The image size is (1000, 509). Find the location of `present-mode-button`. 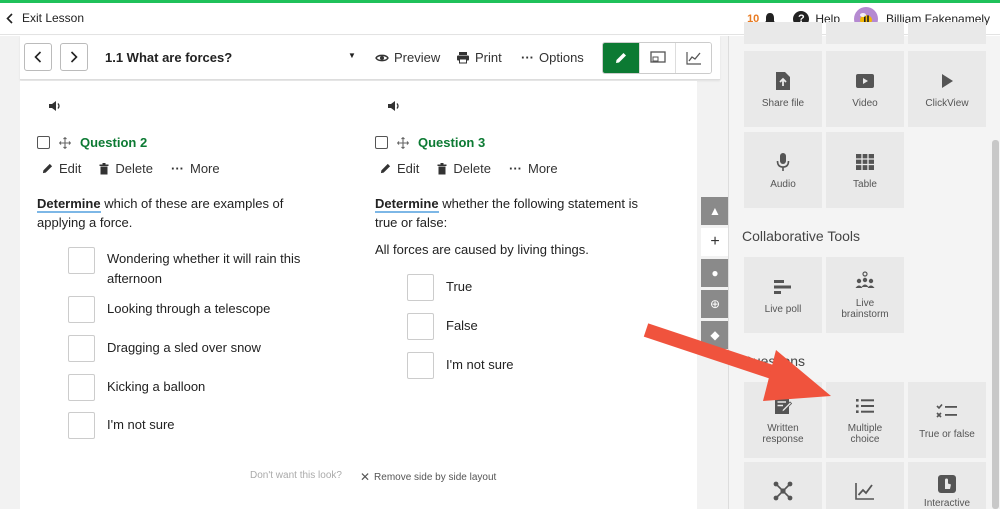

present-mode-button is located at coordinates (657, 58).